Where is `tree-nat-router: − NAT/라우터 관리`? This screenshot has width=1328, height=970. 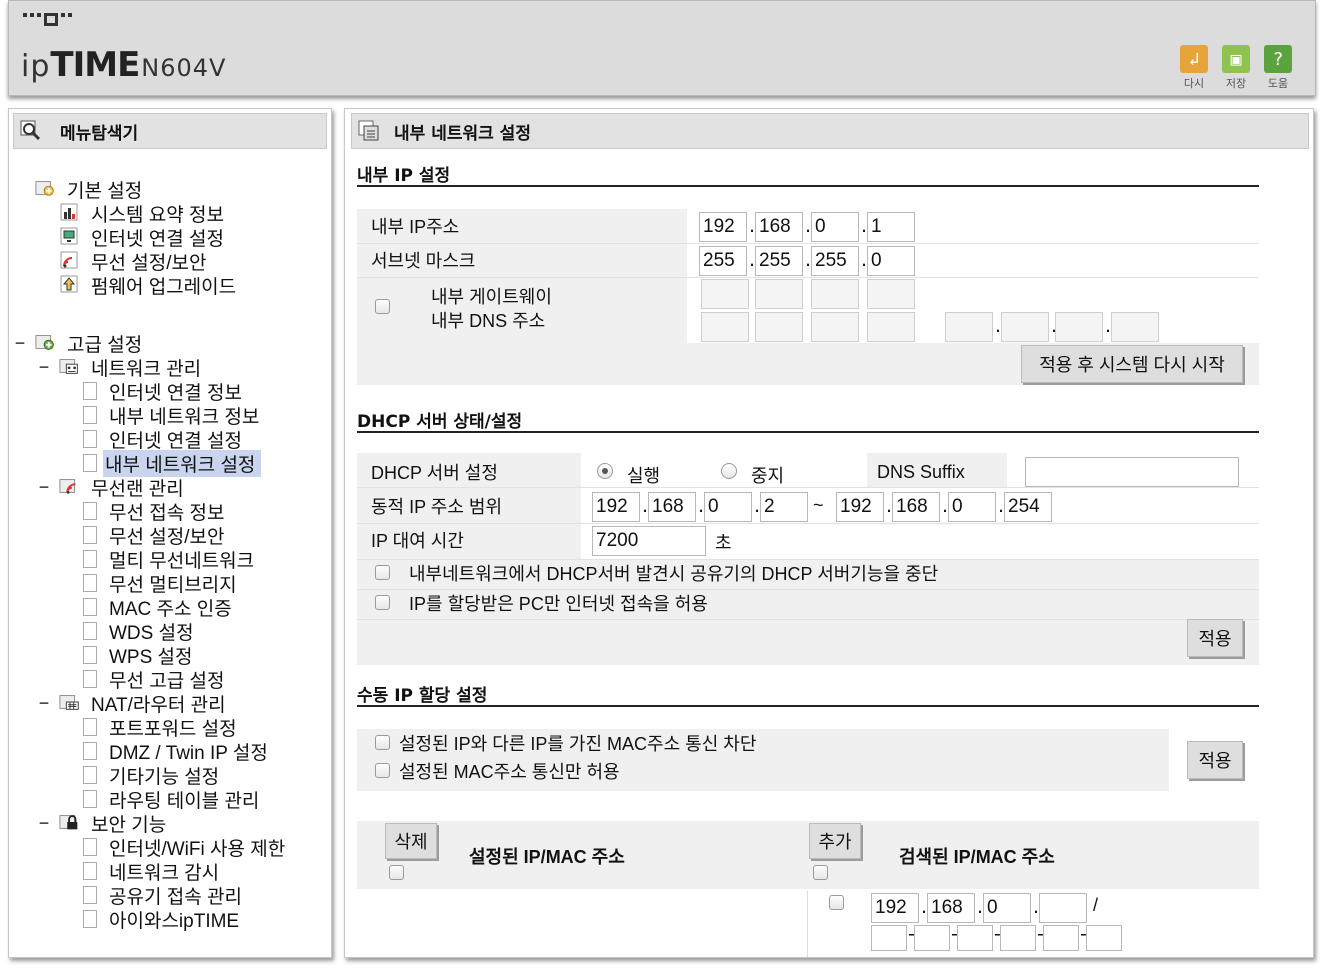
tree-nat-router: − NAT/라우터 관리 is located at coordinates (170, 703).